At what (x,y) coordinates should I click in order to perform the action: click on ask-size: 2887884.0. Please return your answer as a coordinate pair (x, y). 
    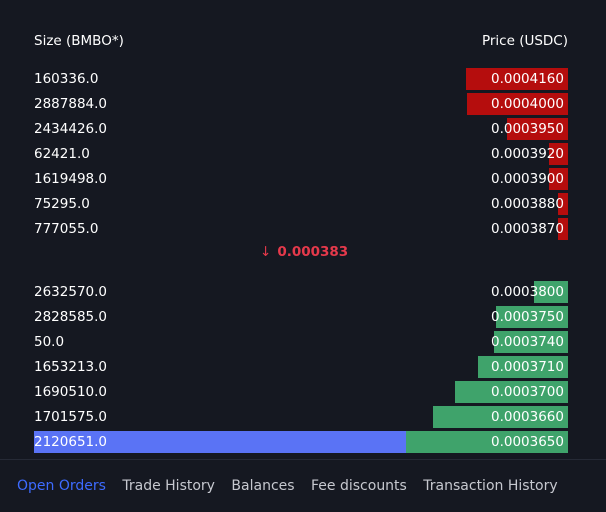
    Looking at the image, I should click on (71, 104).